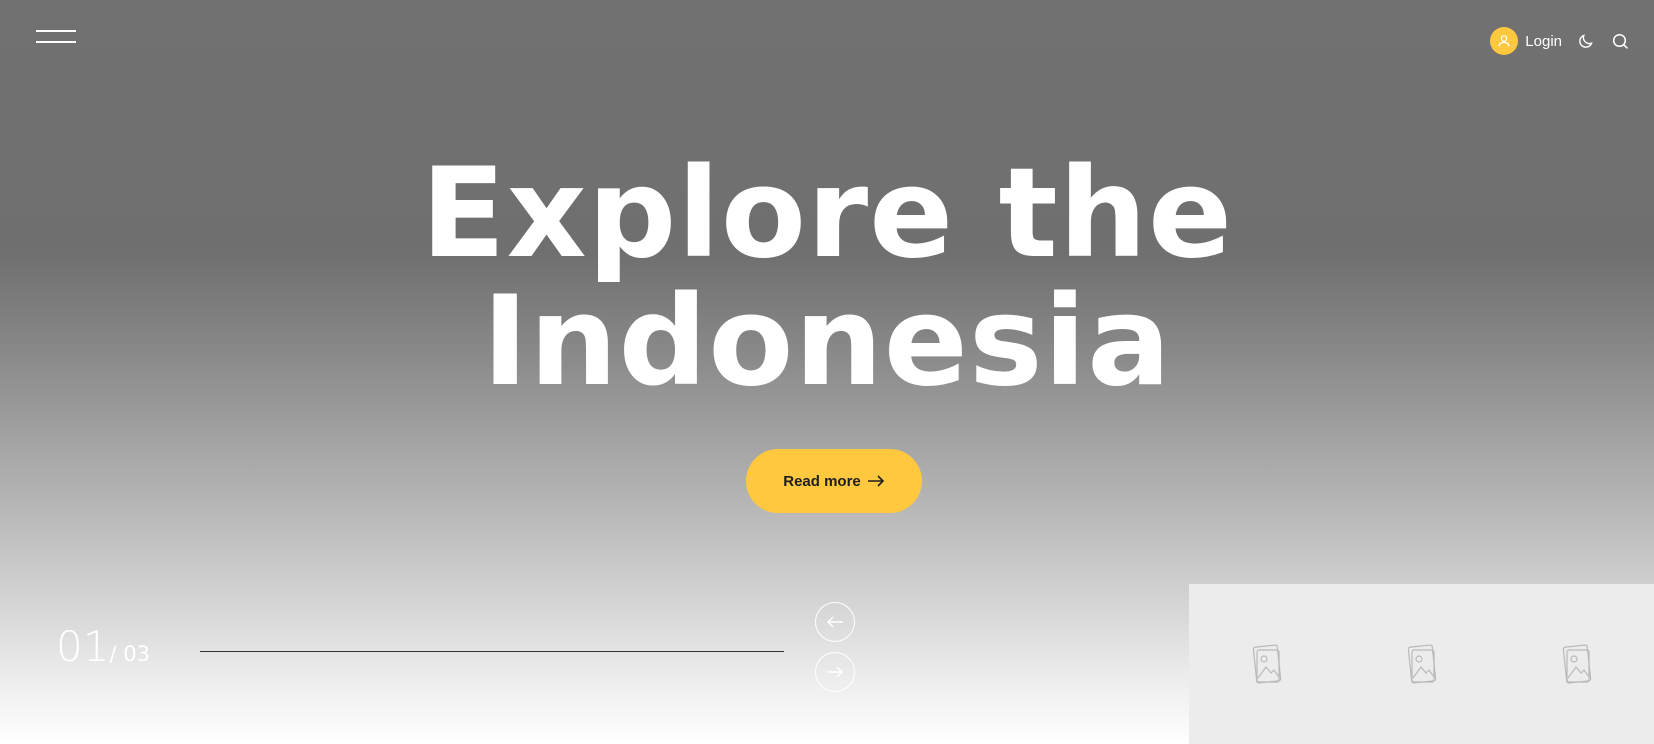 Image resolution: width=1654 pixels, height=744 pixels. Describe the element at coordinates (1620, 41) in the screenshot. I see `search-icon` at that location.